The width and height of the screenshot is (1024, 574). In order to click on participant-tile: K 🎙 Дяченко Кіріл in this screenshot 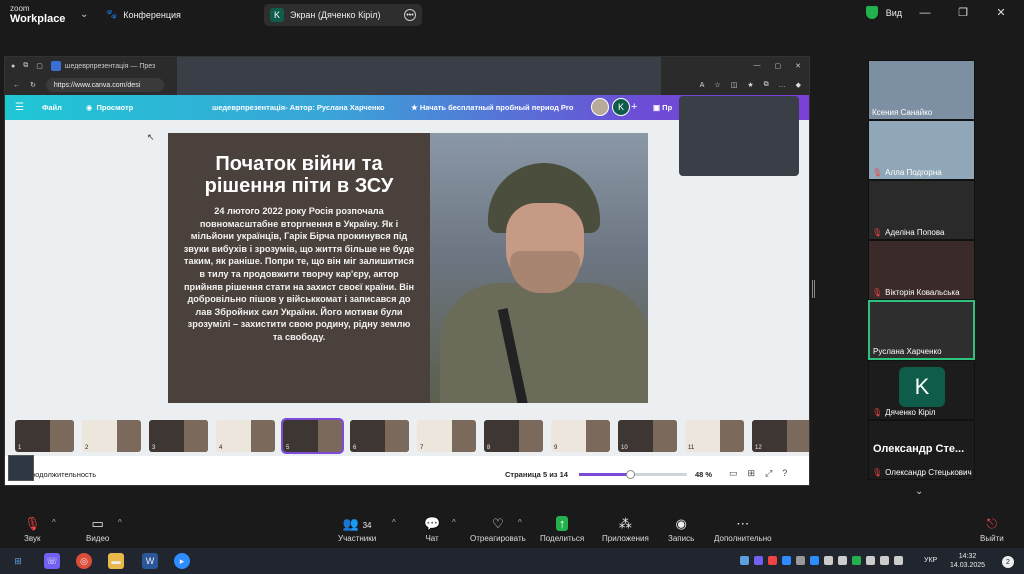, I will do `click(921, 390)`.